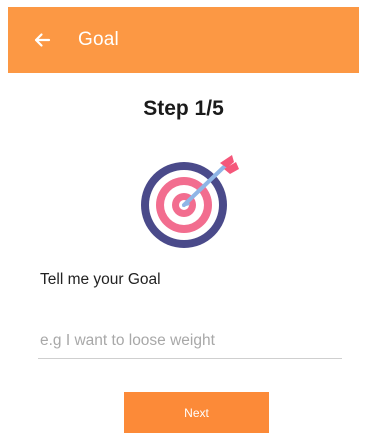 This screenshot has height=433, width=367. What do you see at coordinates (183, 40) in the screenshot?
I see `app-bar: Goal` at bounding box center [183, 40].